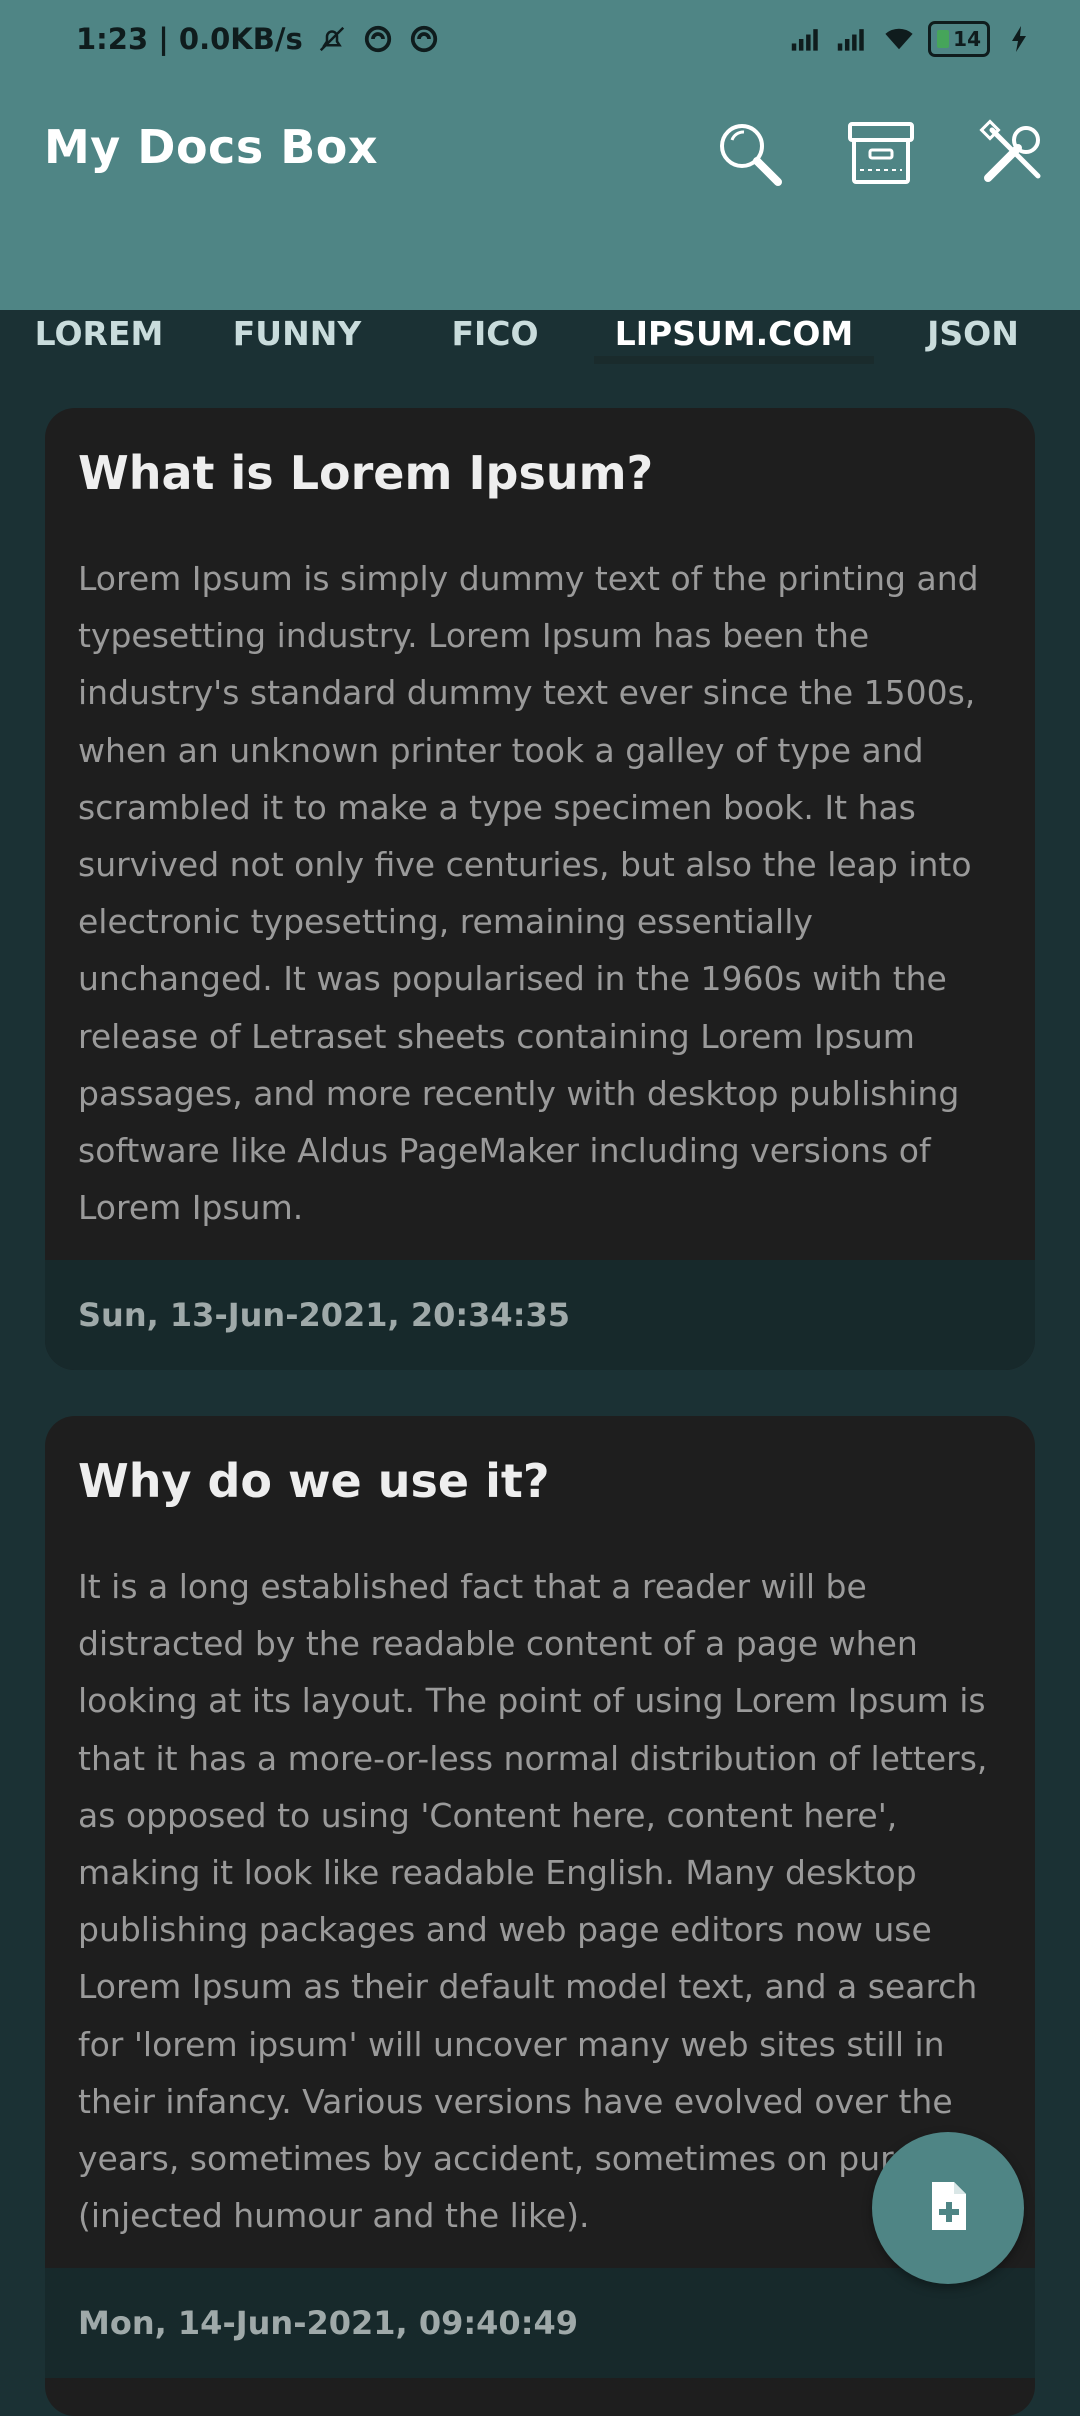  What do you see at coordinates (734, 360) in the screenshot?
I see `active-tab-indicator` at bounding box center [734, 360].